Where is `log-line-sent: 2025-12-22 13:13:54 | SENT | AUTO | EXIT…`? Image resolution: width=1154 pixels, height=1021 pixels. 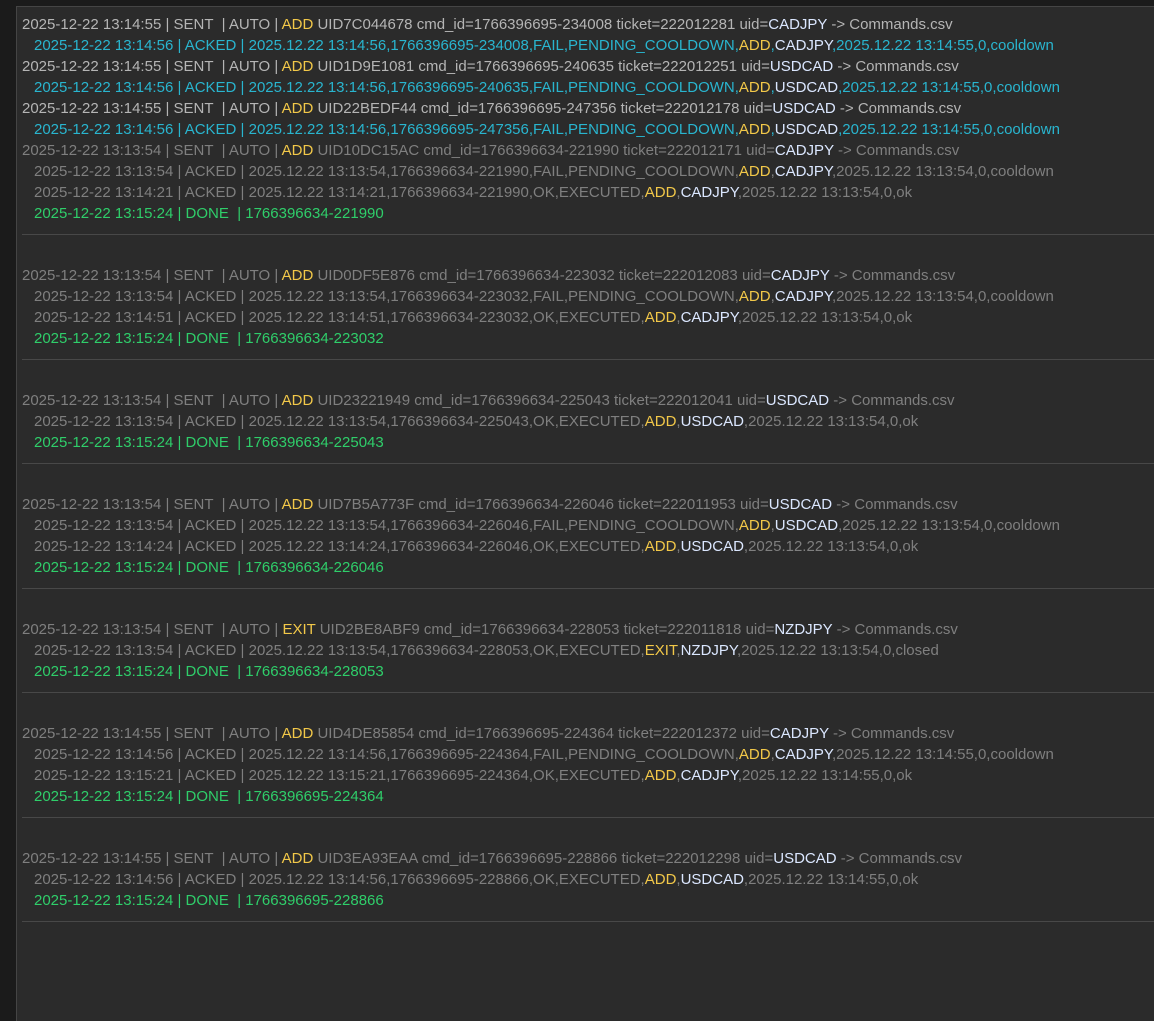
log-line-sent: 2025-12-22 13:13:54 | SENT | AUTO | EXIT… is located at coordinates (585, 629).